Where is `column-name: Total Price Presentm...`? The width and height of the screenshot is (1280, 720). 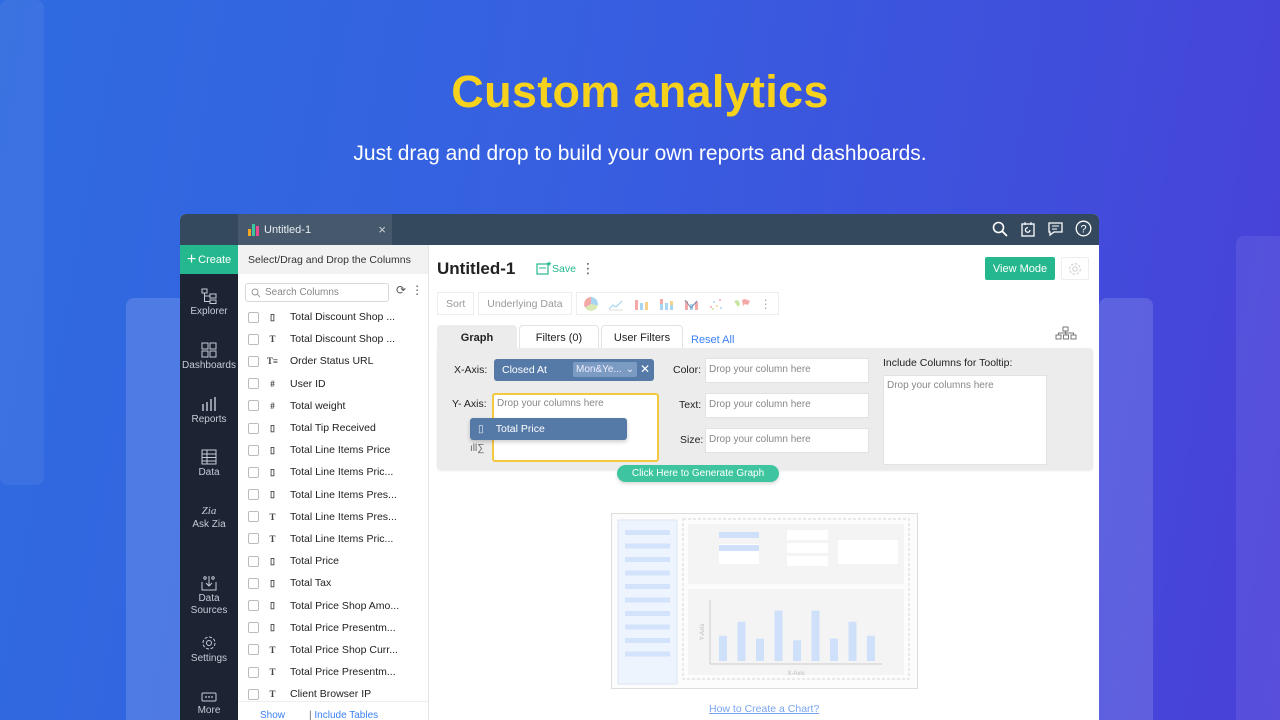
column-name: Total Price Presentm... is located at coordinates (343, 627).